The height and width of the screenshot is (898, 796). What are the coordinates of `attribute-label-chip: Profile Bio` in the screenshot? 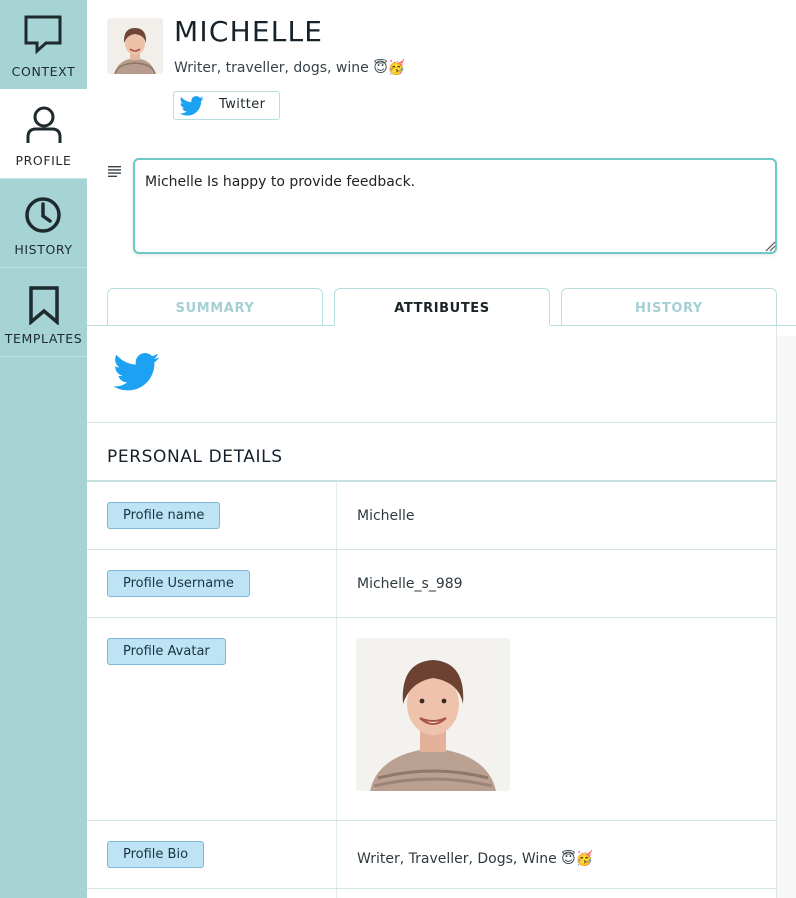 It's located at (156, 854).